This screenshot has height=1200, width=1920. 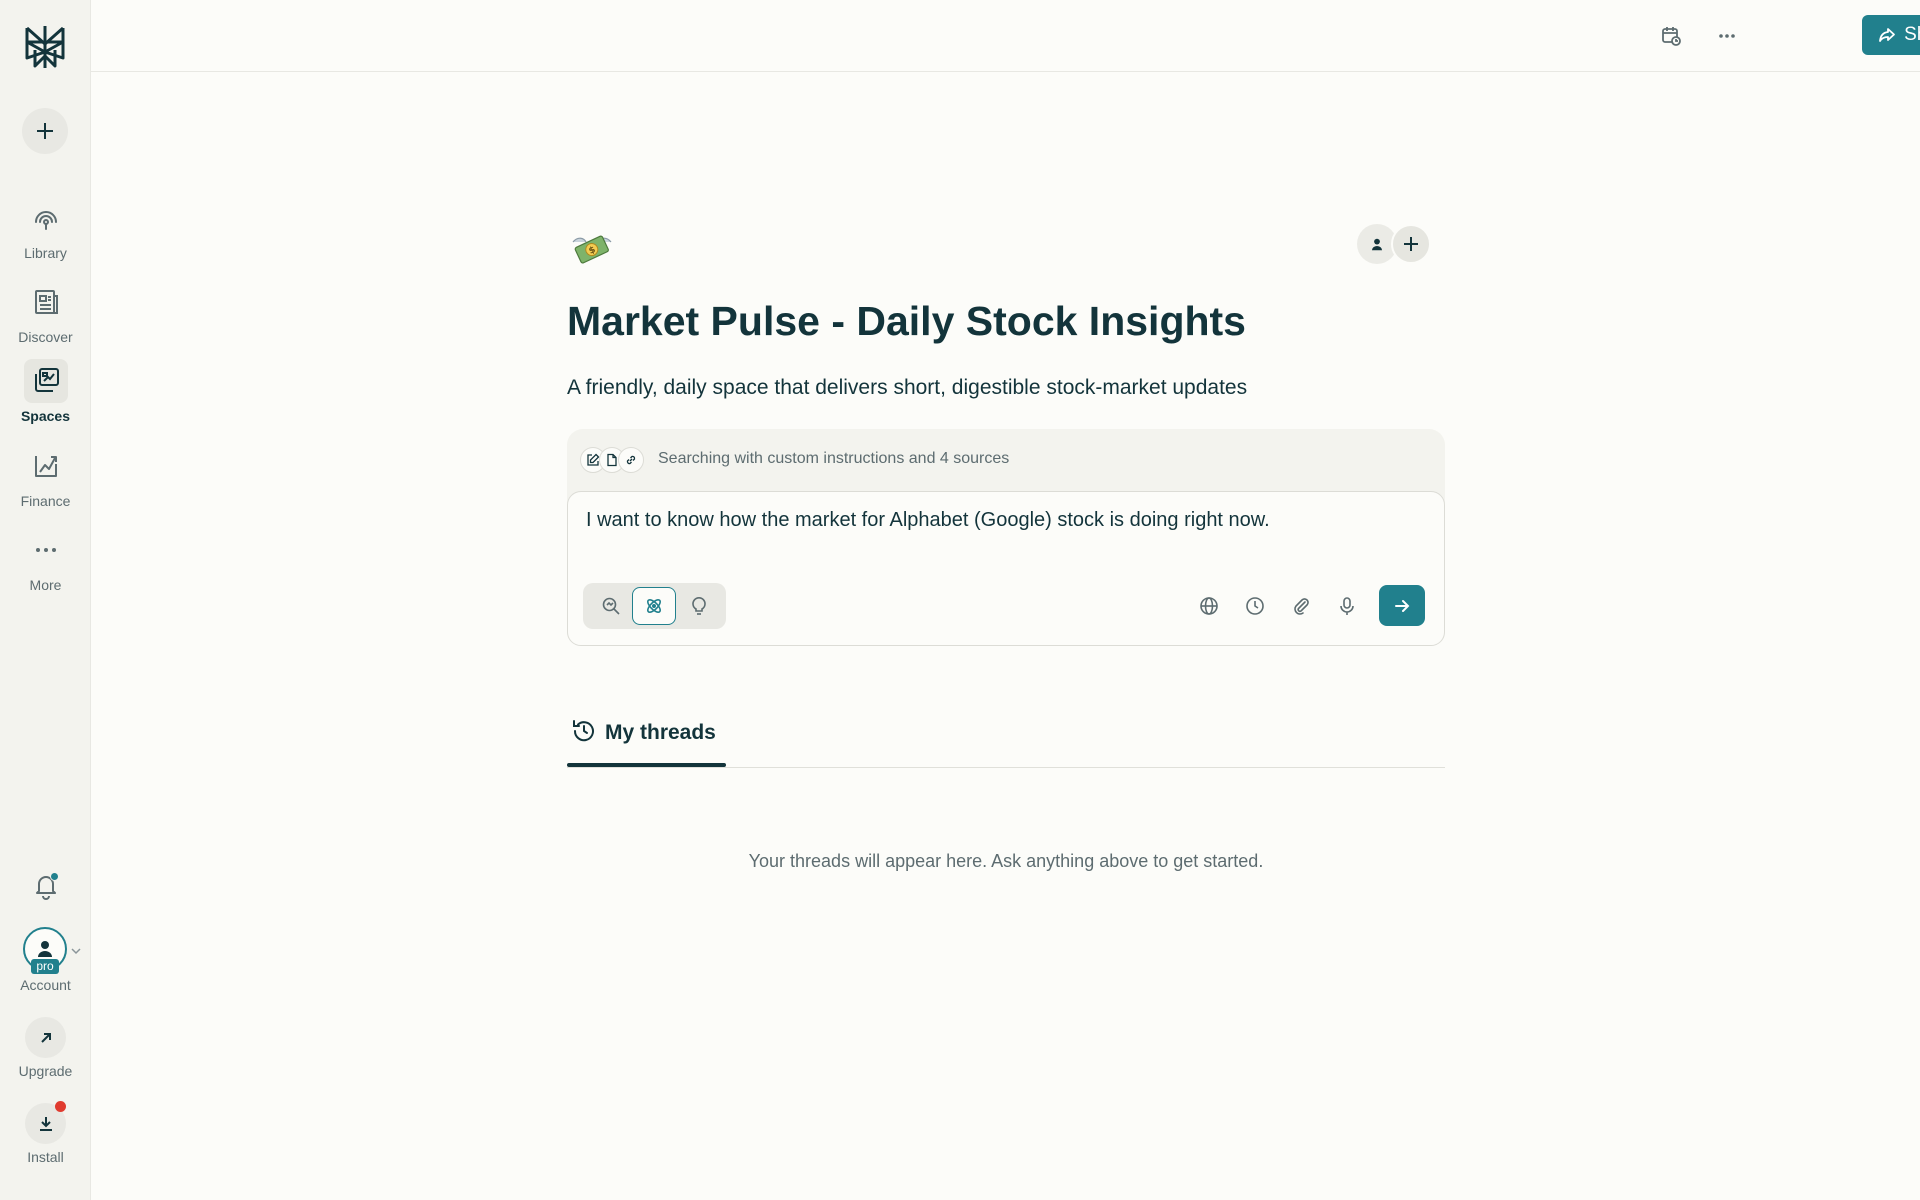 What do you see at coordinates (1005, 36) in the screenshot?
I see `top-bar: Share` at bounding box center [1005, 36].